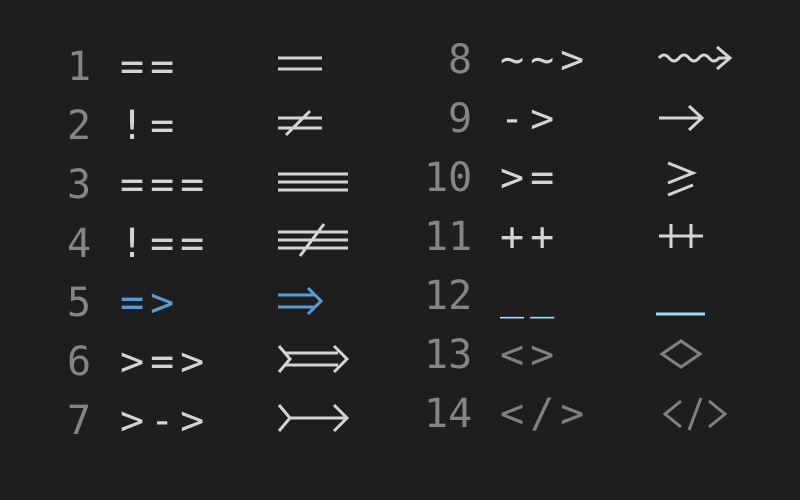 This screenshot has width=800, height=500. What do you see at coordinates (530, 296) in the screenshot?
I see `code-text: __` at bounding box center [530, 296].